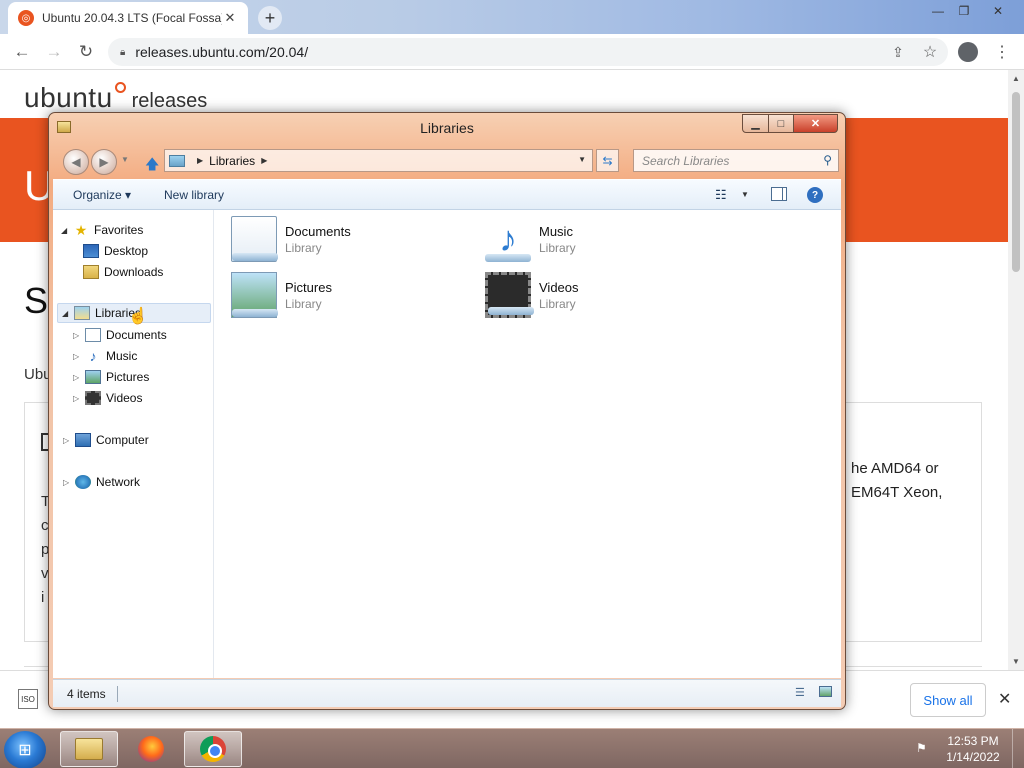 This screenshot has width=1024, height=768. What do you see at coordinates (559, 287) in the screenshot?
I see `library-name: Videos` at bounding box center [559, 287].